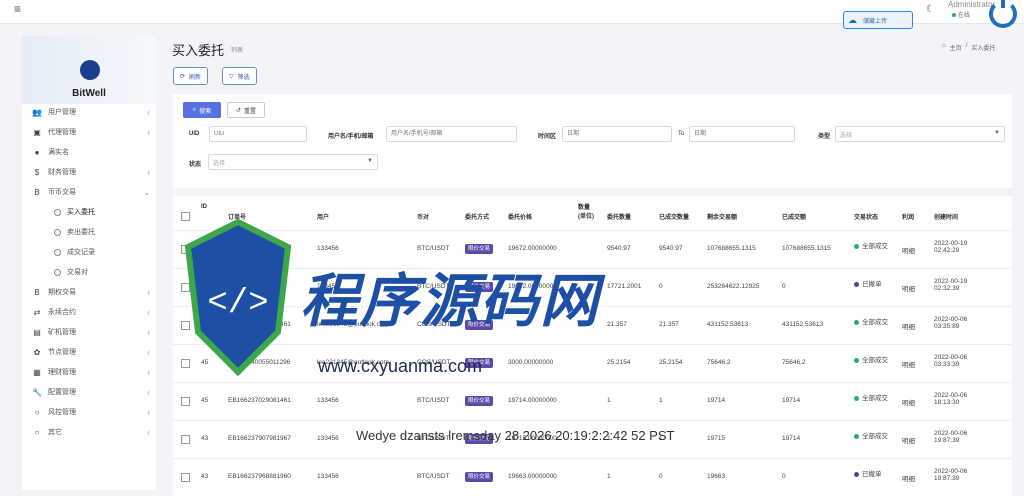 The width and height of the screenshot is (1024, 496). What do you see at coordinates (674, 216) in the screenshot?
I see `col-filled: 已成交数量` at bounding box center [674, 216].